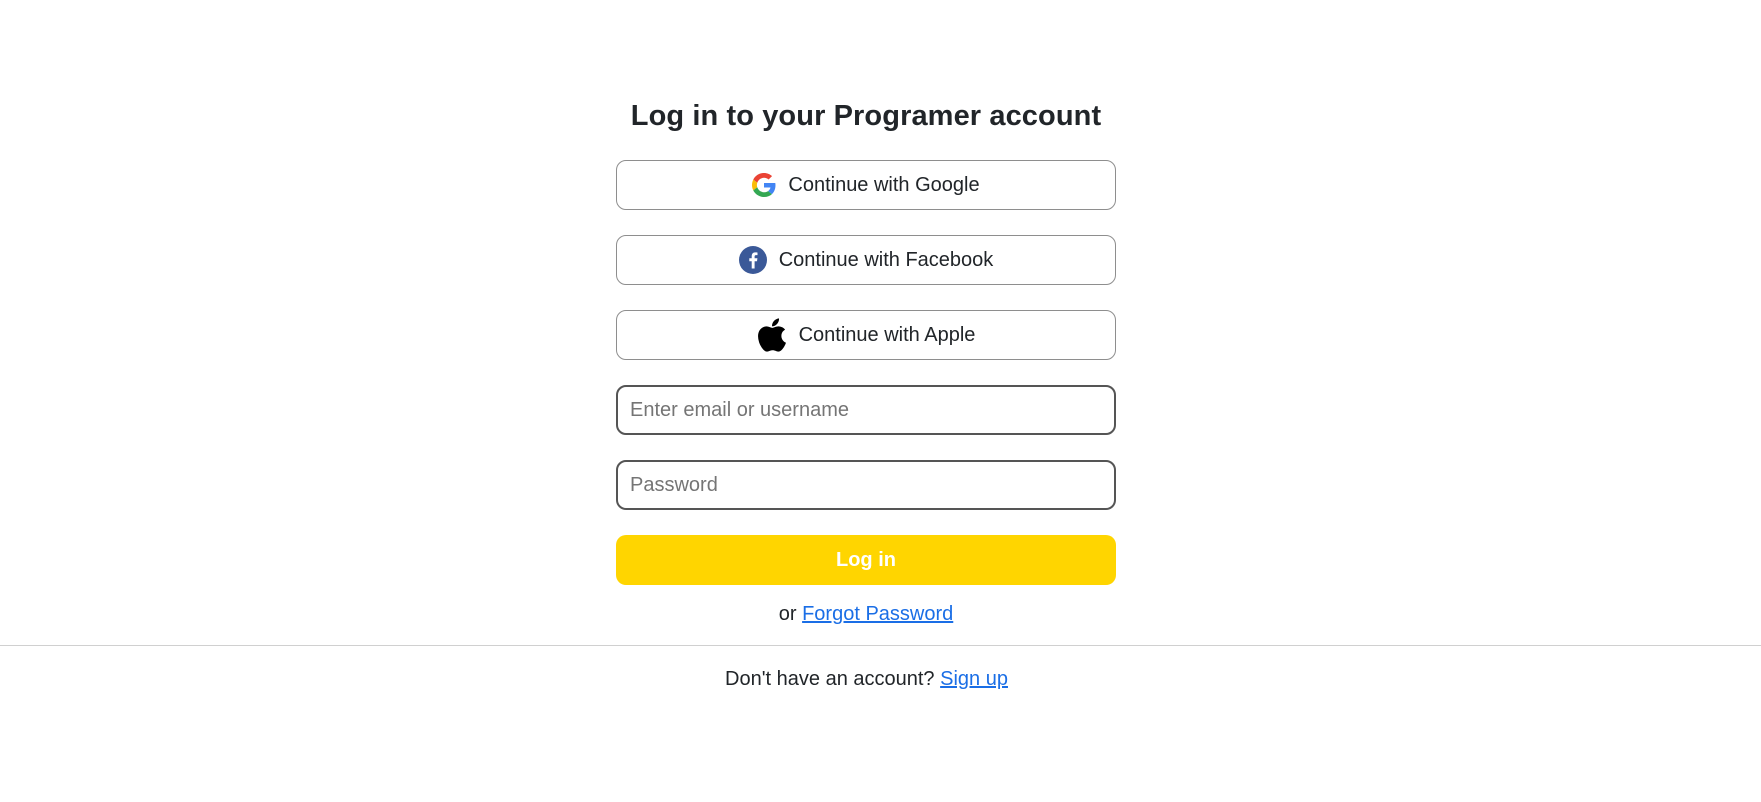 The image size is (1761, 802). I want to click on login-button: Log in, so click(866, 560).